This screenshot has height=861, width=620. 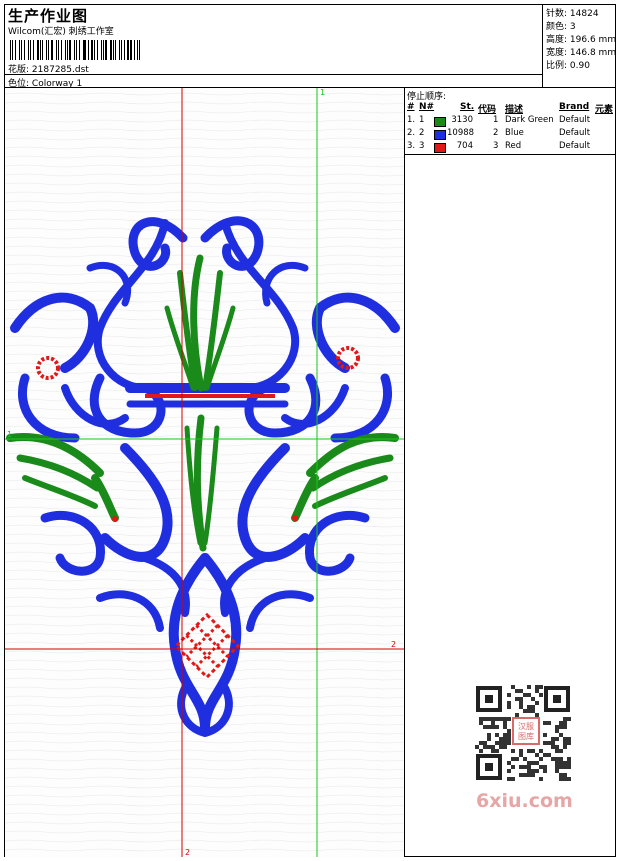 I want to click on stat-label: 高度:, so click(x=557, y=40).